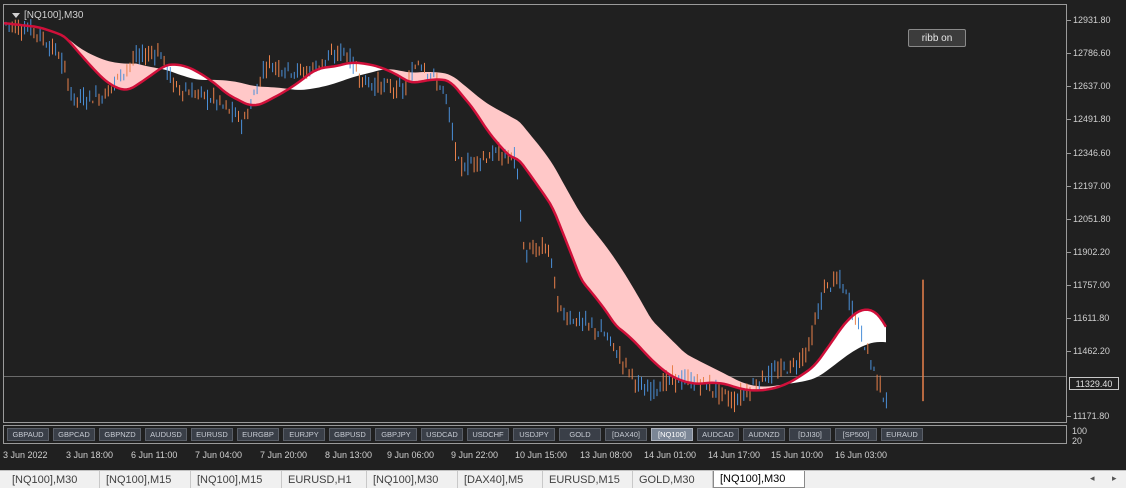  I want to click on symbol-button: USDCHF, so click(488, 434).